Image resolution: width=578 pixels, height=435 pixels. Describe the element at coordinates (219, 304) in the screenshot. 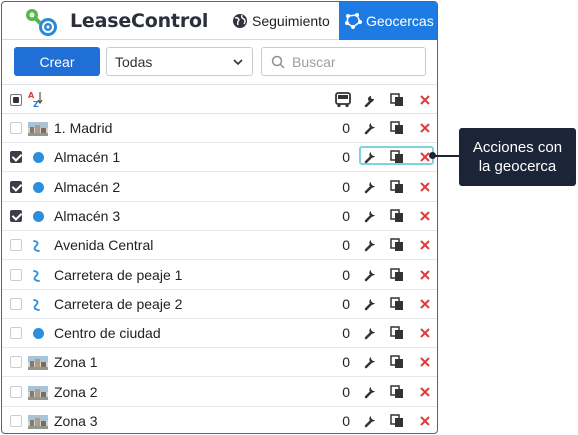

I see `table-row: Carretera de peaje 2 0` at that location.